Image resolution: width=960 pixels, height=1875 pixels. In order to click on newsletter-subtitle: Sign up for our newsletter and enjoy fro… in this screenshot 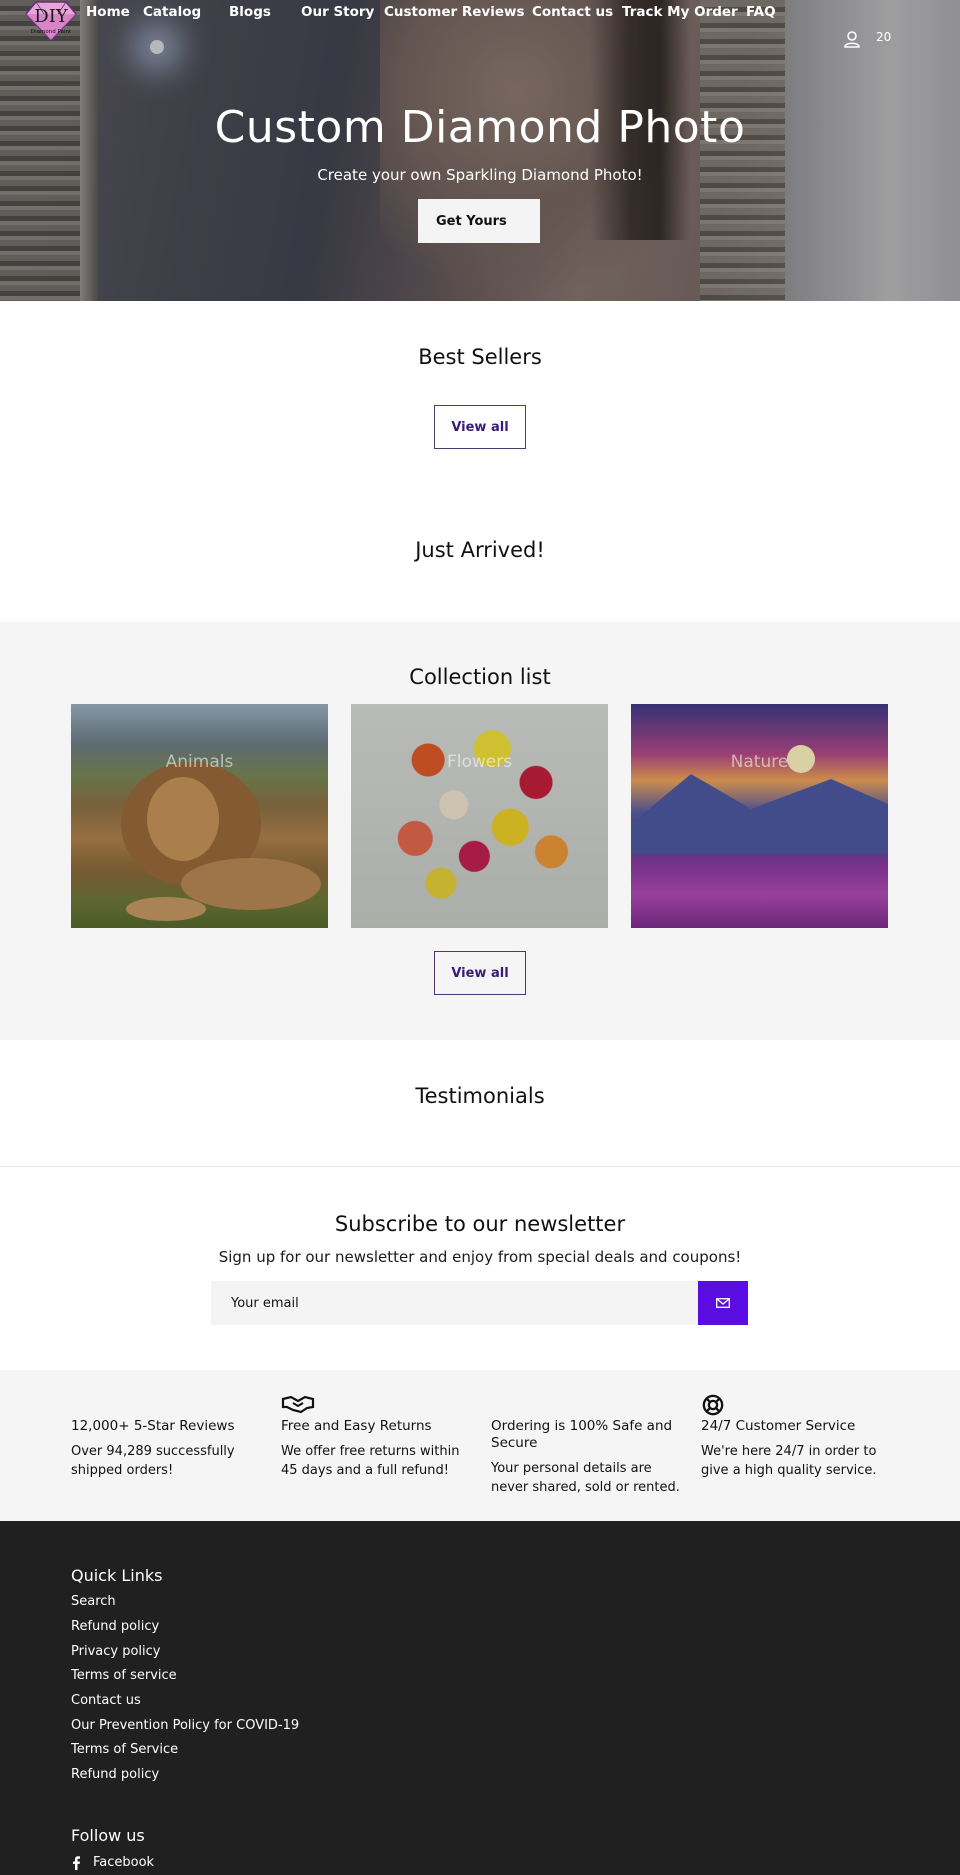, I will do `click(480, 1257)`.